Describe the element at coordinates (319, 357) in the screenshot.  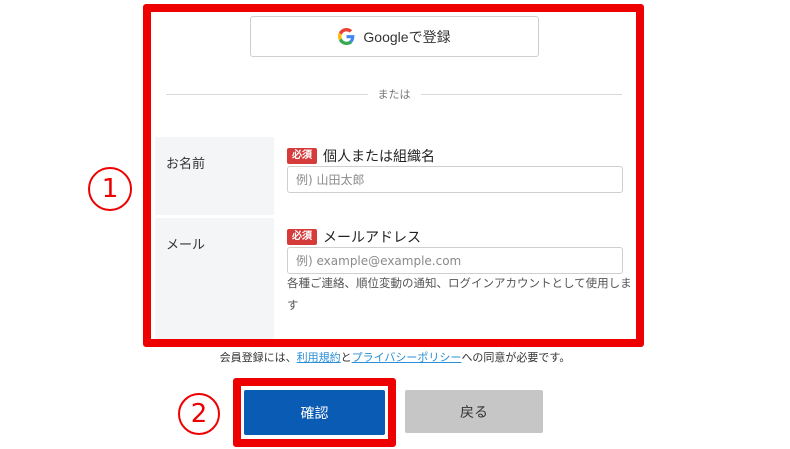
I see `terms-link: 利用規約` at that location.